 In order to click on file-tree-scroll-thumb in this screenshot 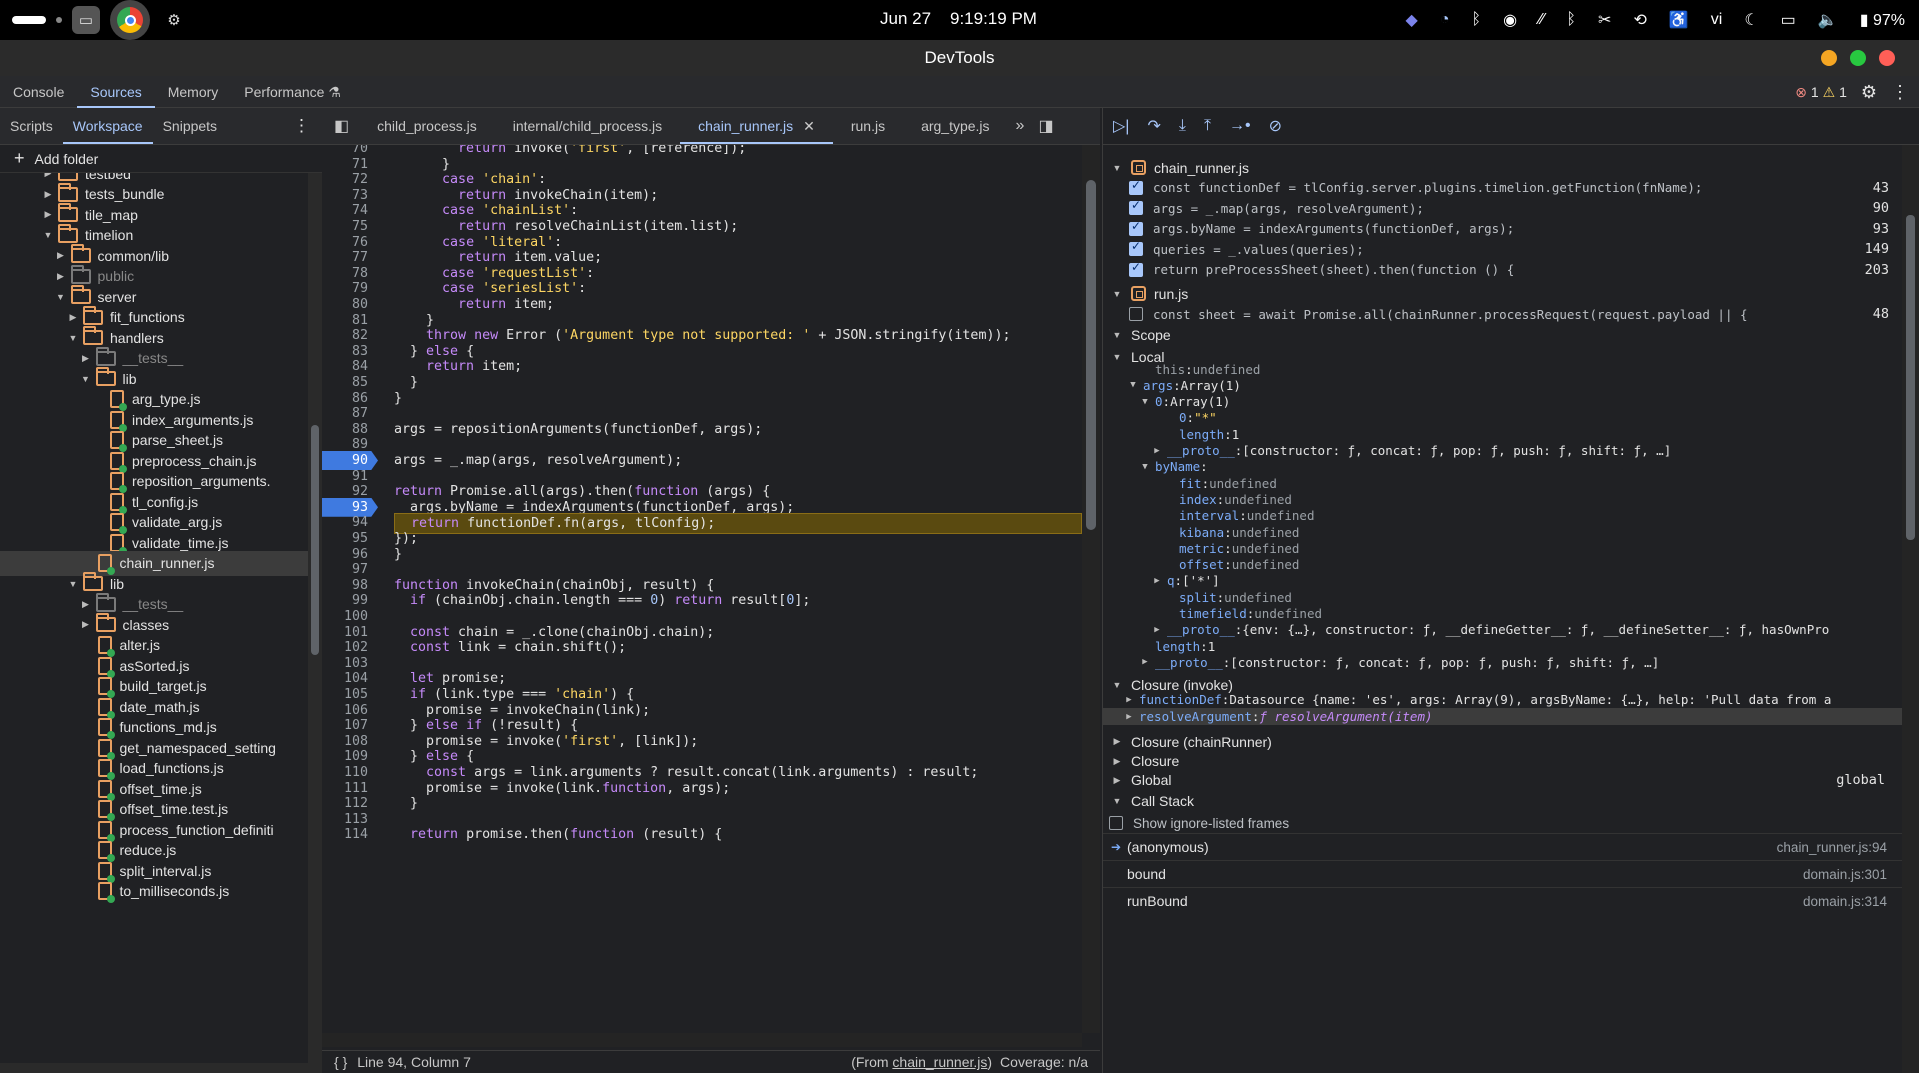, I will do `click(315, 540)`.